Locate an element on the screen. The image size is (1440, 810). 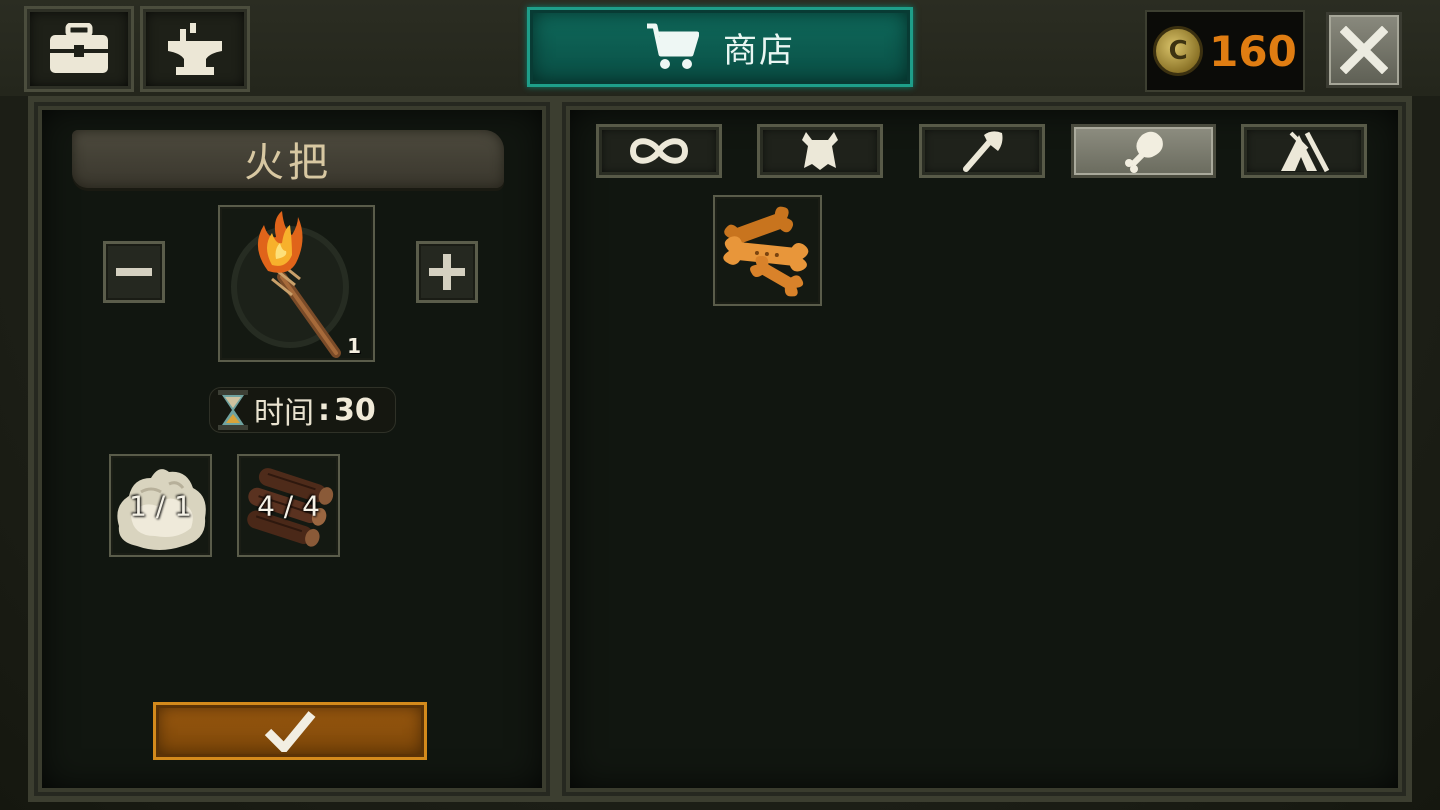
inventory-button is located at coordinates (79, 49).